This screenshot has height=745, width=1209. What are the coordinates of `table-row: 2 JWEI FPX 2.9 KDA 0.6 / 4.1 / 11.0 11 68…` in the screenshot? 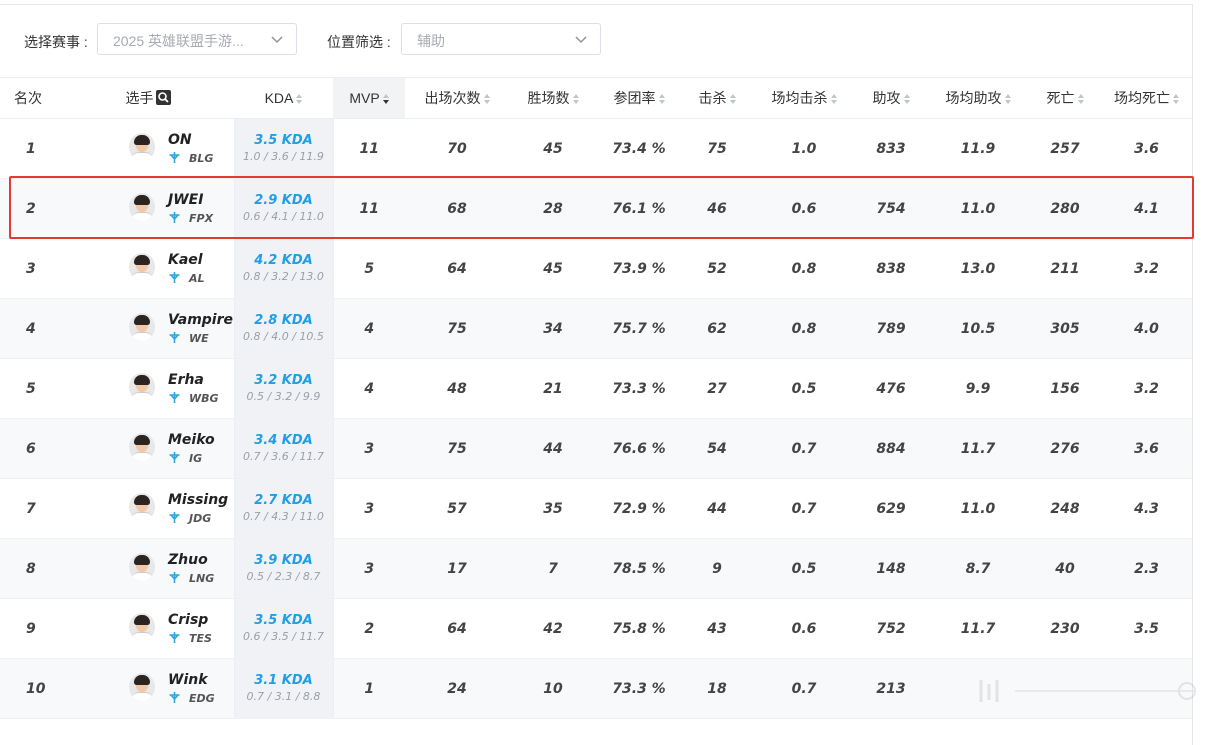 It's located at (596, 208).